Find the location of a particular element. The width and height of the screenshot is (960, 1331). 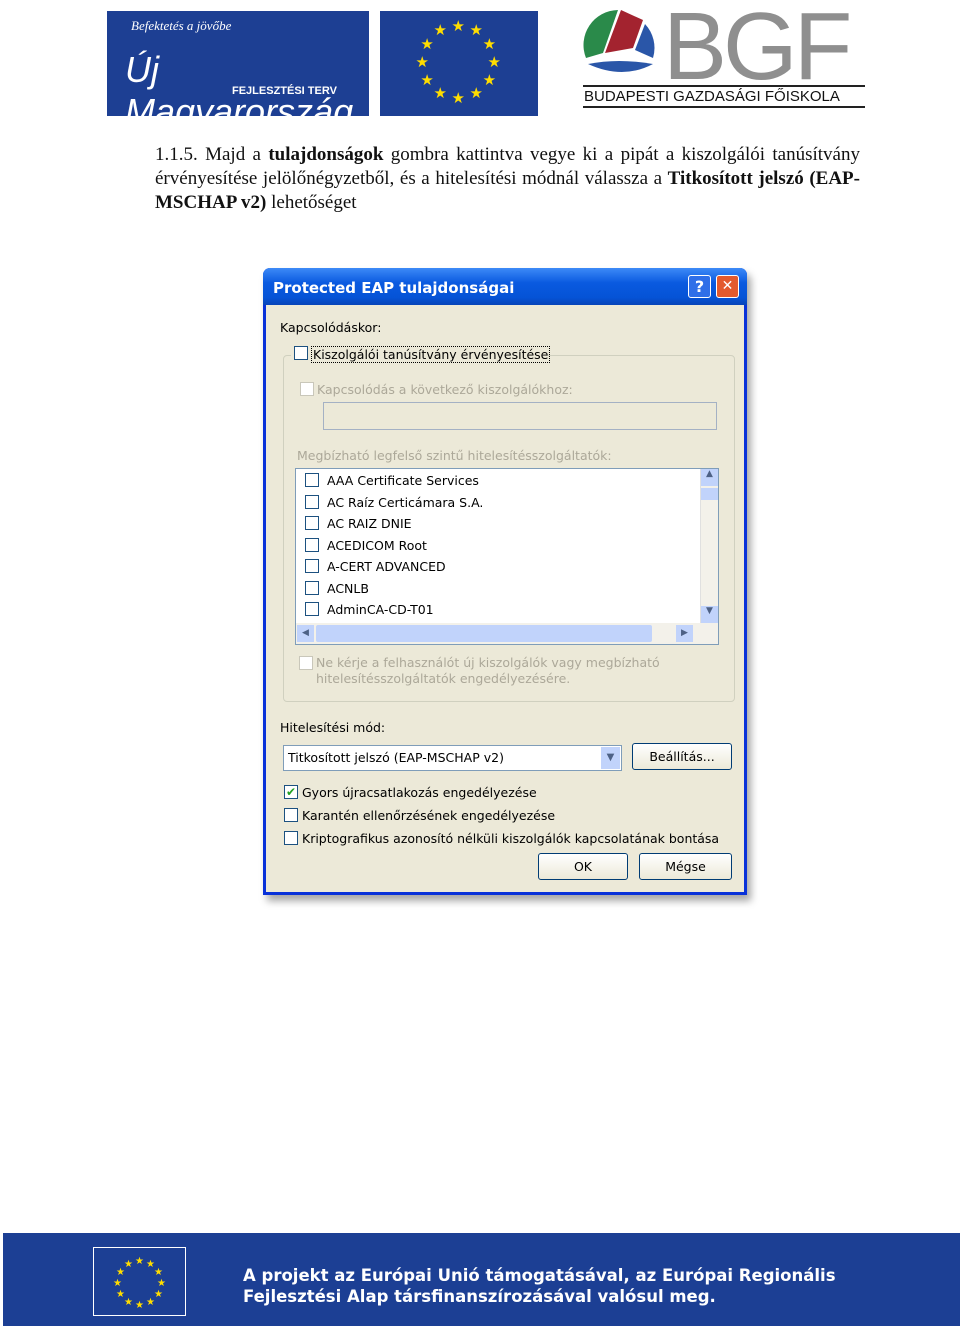

help-button: ? is located at coordinates (699, 286).